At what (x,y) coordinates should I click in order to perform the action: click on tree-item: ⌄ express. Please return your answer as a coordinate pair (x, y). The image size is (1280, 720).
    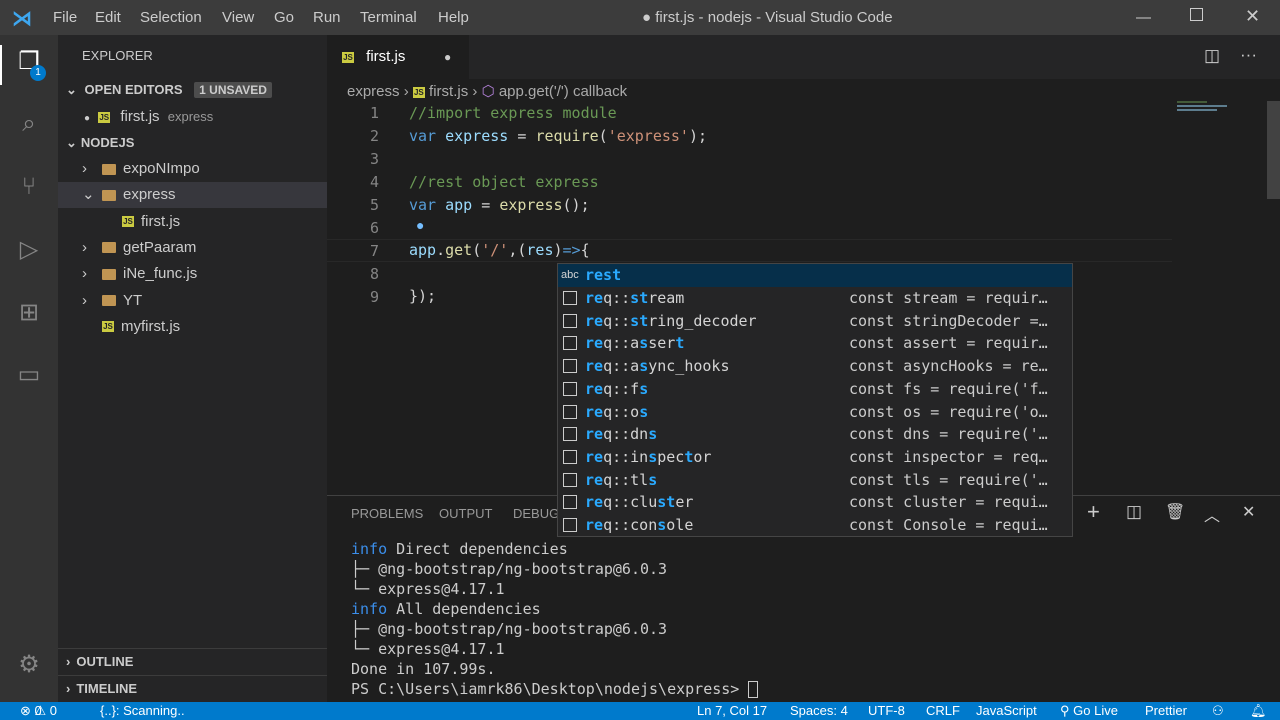
    Looking at the image, I should click on (192, 195).